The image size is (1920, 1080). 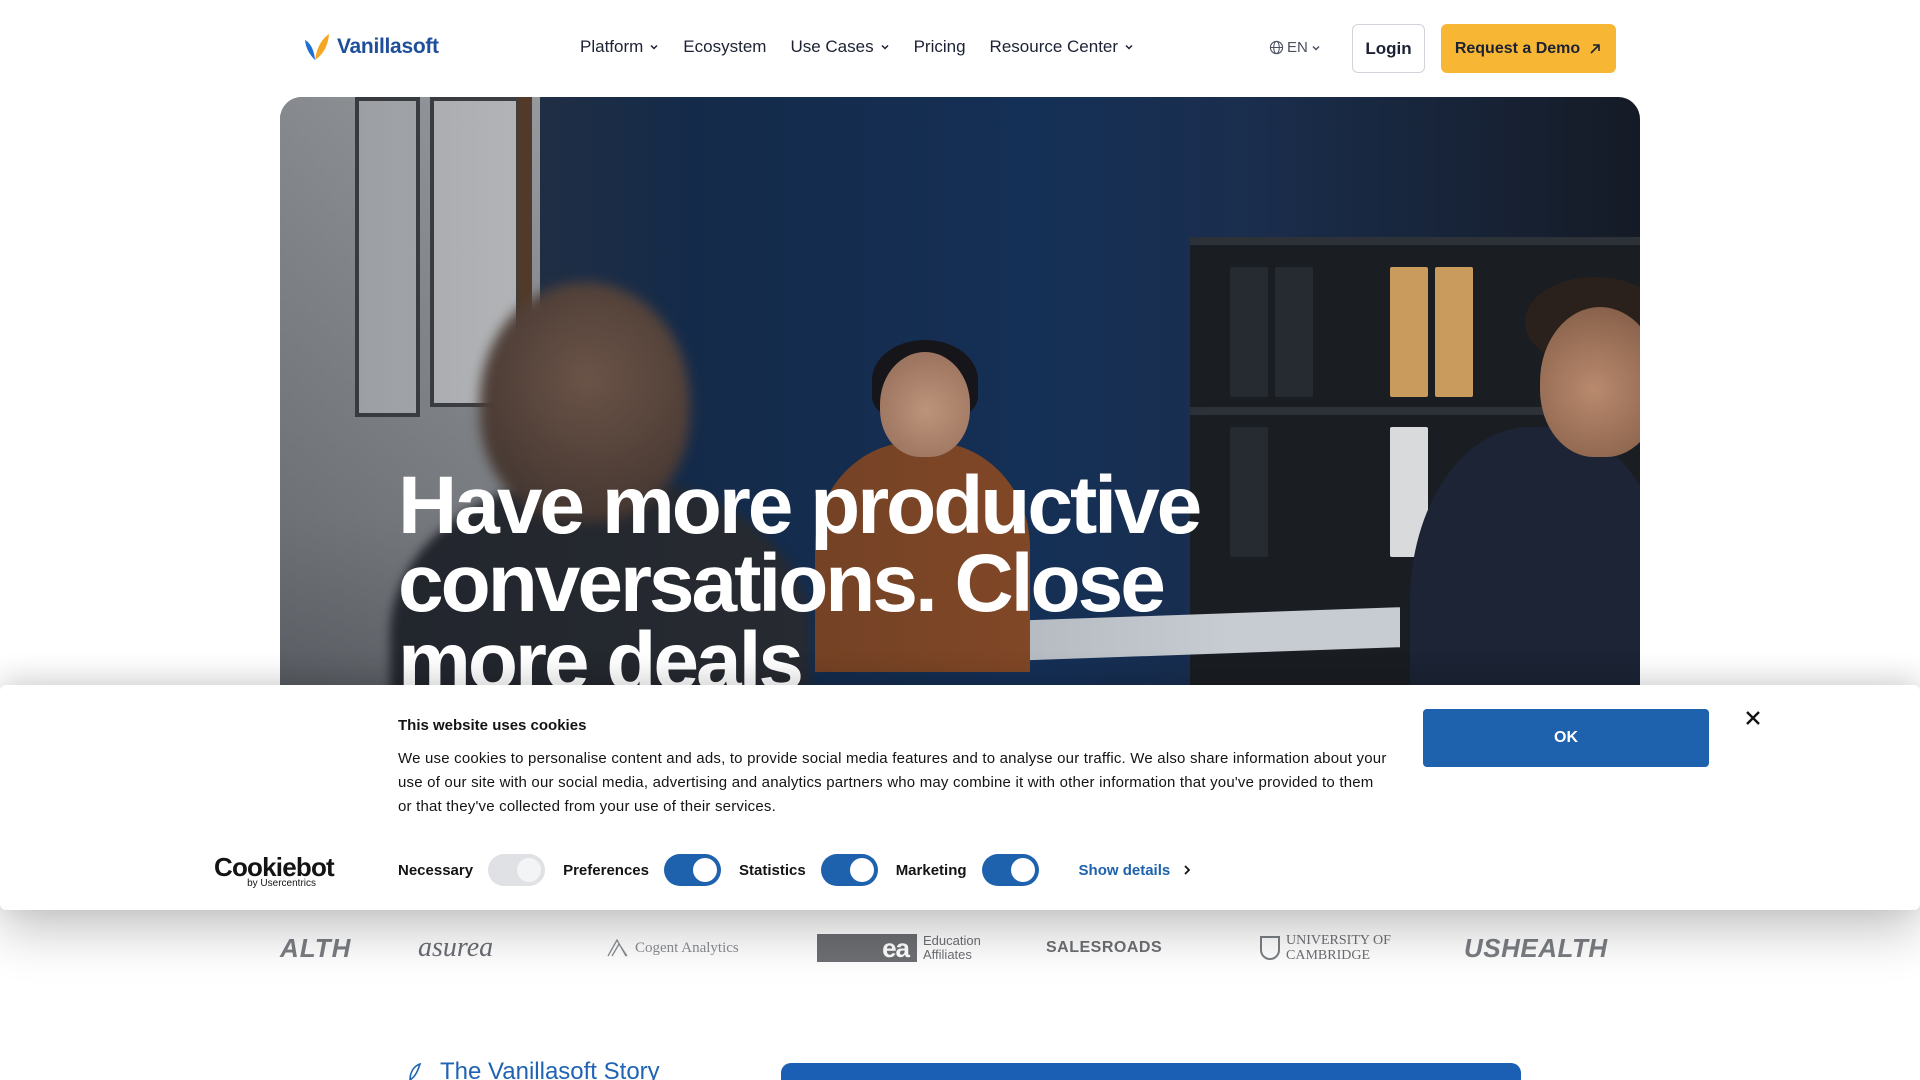 What do you see at coordinates (1566, 738) in the screenshot?
I see `cookie-ok-button: OK` at bounding box center [1566, 738].